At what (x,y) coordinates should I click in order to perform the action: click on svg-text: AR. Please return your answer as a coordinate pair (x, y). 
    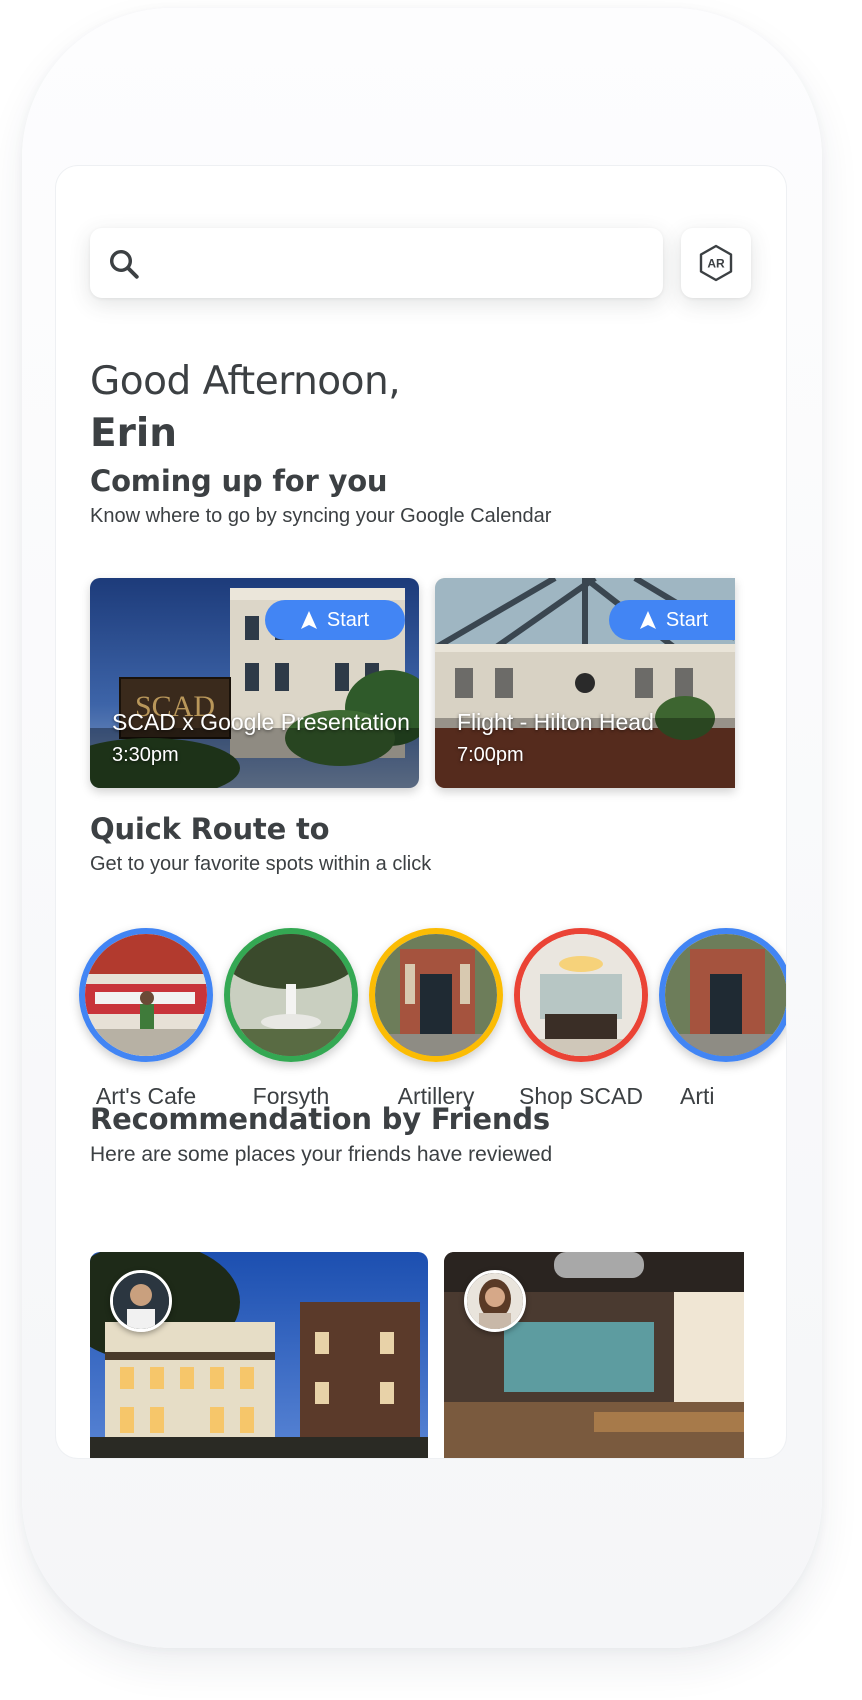
    Looking at the image, I should click on (716, 264).